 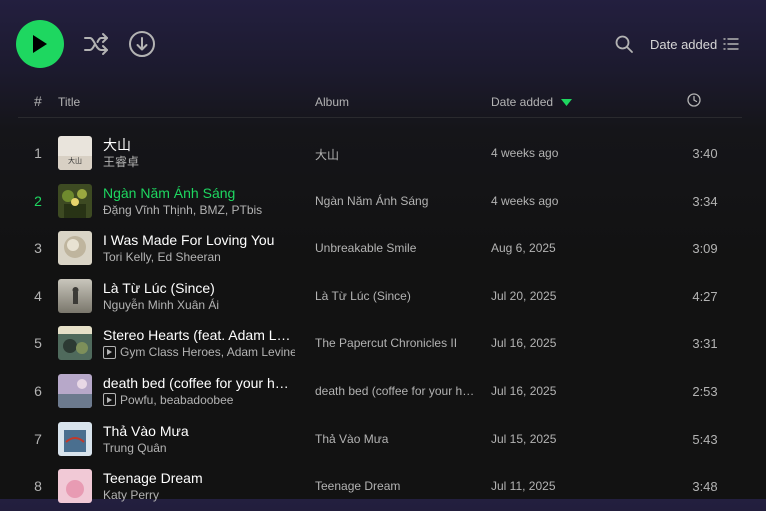 I want to click on track-title: death bed (coffee for your head), so click(x=199, y=383).